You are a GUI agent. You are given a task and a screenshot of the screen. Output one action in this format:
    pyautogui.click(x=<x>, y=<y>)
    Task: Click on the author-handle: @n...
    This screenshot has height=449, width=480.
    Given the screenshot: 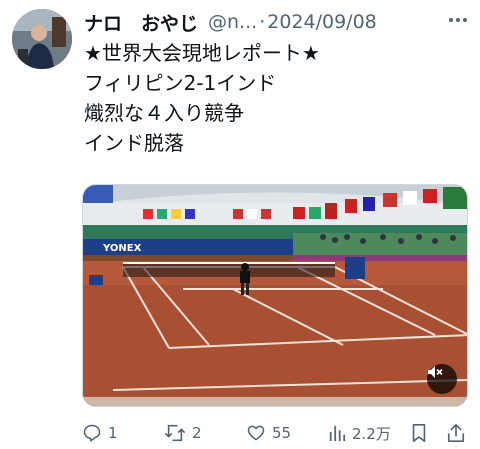 What is the action you would take?
    pyautogui.click(x=232, y=22)
    